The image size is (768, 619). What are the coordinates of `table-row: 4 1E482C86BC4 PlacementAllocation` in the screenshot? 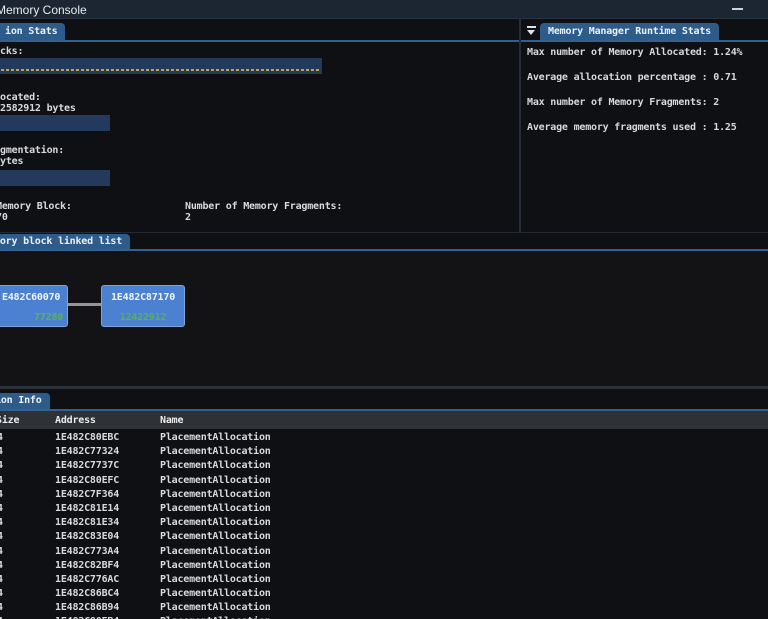 It's located at (384, 593).